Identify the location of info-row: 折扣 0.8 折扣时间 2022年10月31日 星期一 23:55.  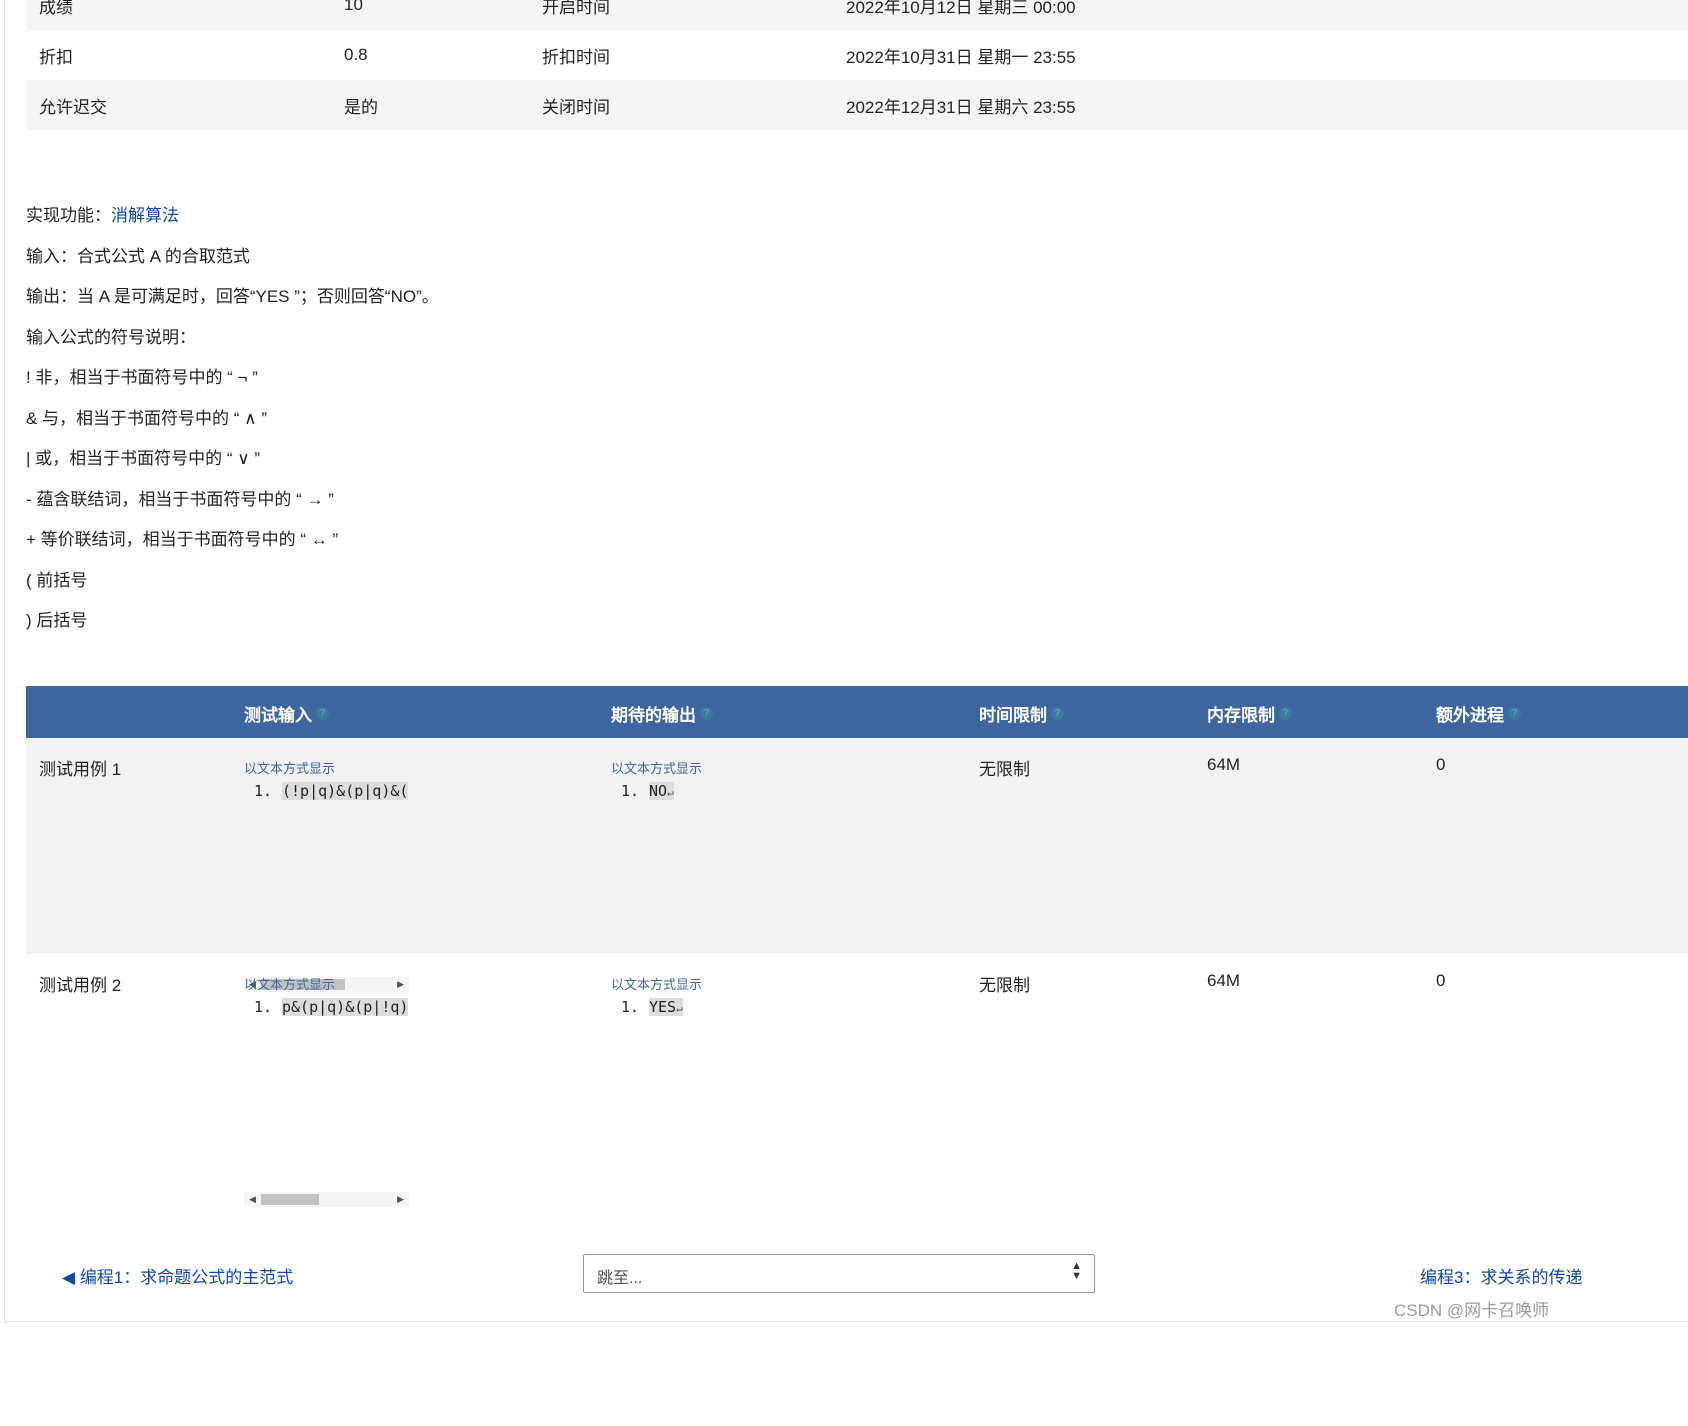
(857, 55).